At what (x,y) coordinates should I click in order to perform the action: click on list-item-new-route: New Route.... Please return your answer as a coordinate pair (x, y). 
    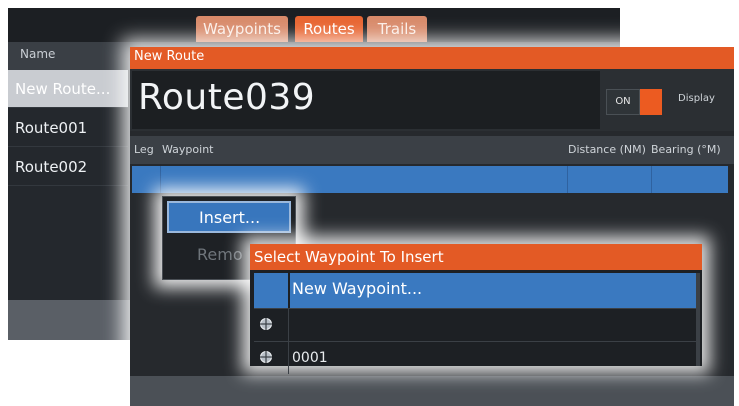
    Looking at the image, I should click on (68, 89).